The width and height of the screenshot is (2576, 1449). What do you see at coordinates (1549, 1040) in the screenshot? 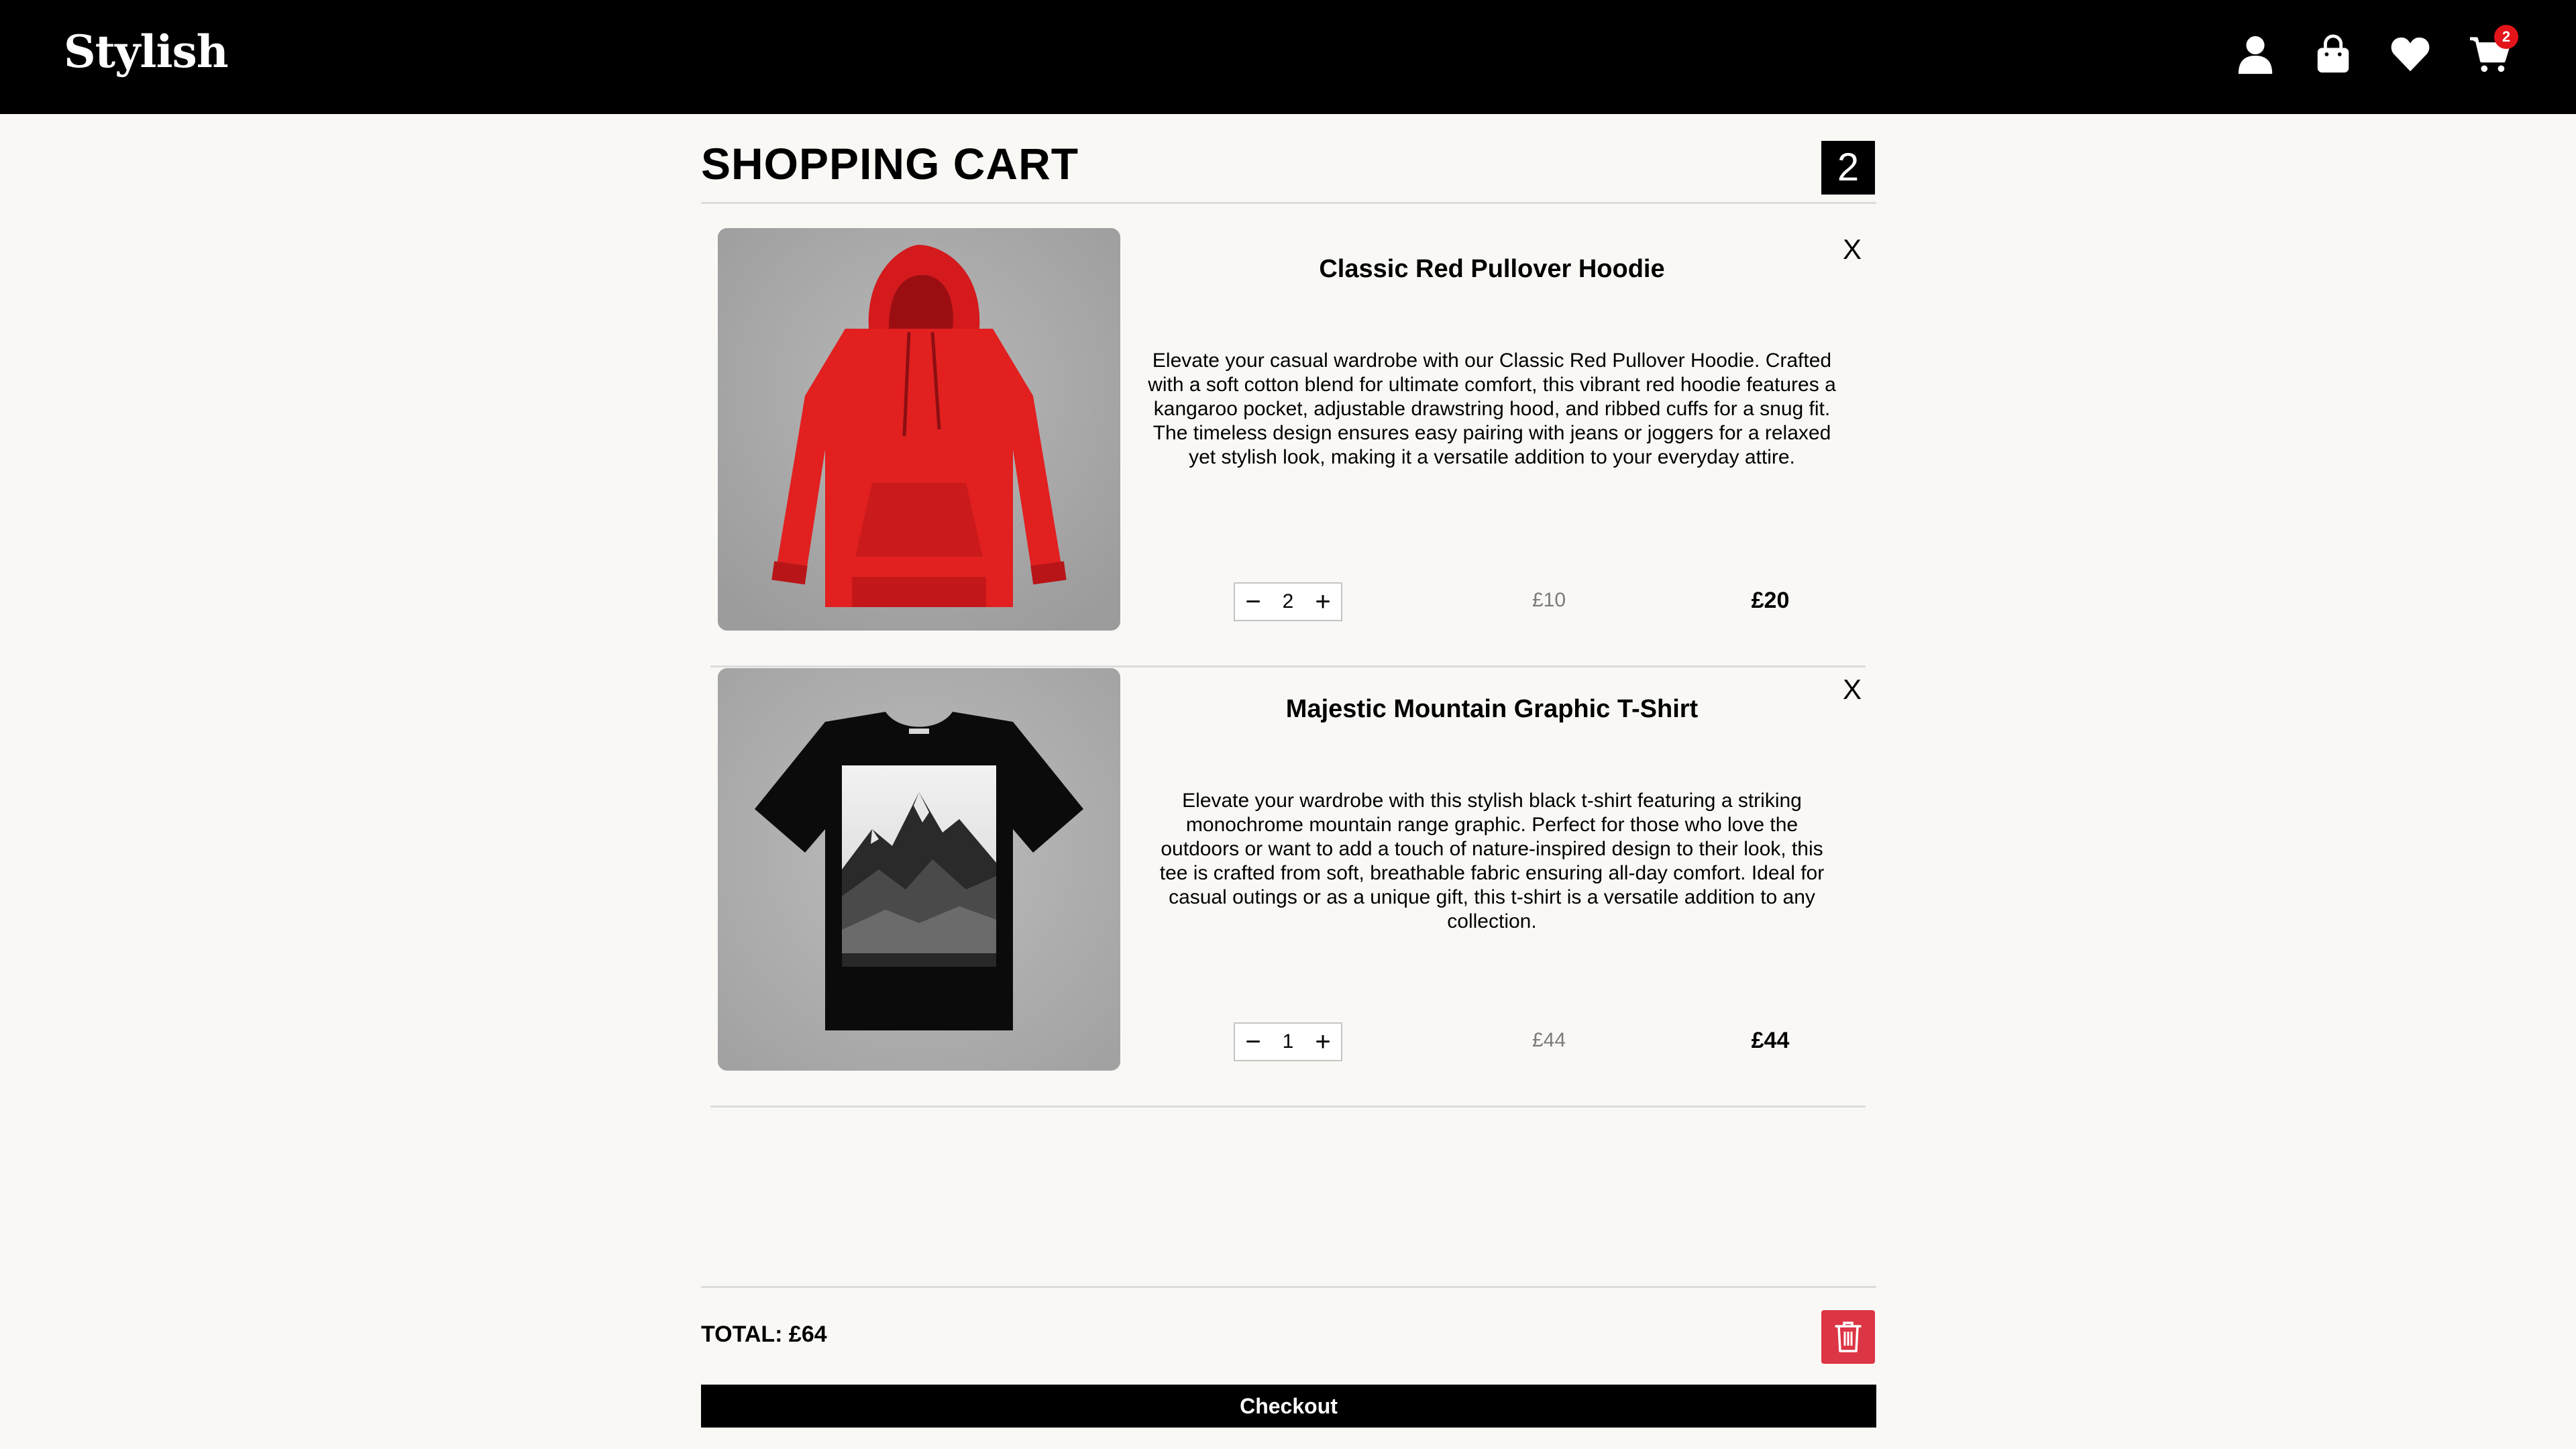
I see `unit-price: £44` at bounding box center [1549, 1040].